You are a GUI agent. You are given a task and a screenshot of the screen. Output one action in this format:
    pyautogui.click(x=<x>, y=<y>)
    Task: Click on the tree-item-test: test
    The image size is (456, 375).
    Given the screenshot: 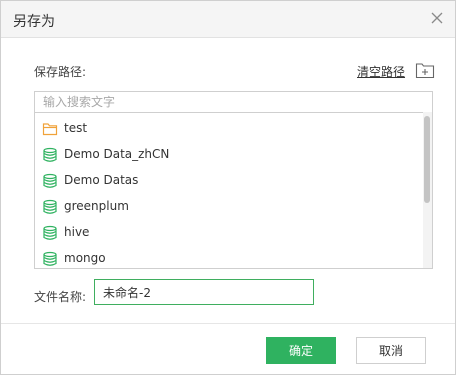 What is the action you would take?
    pyautogui.click(x=230, y=129)
    